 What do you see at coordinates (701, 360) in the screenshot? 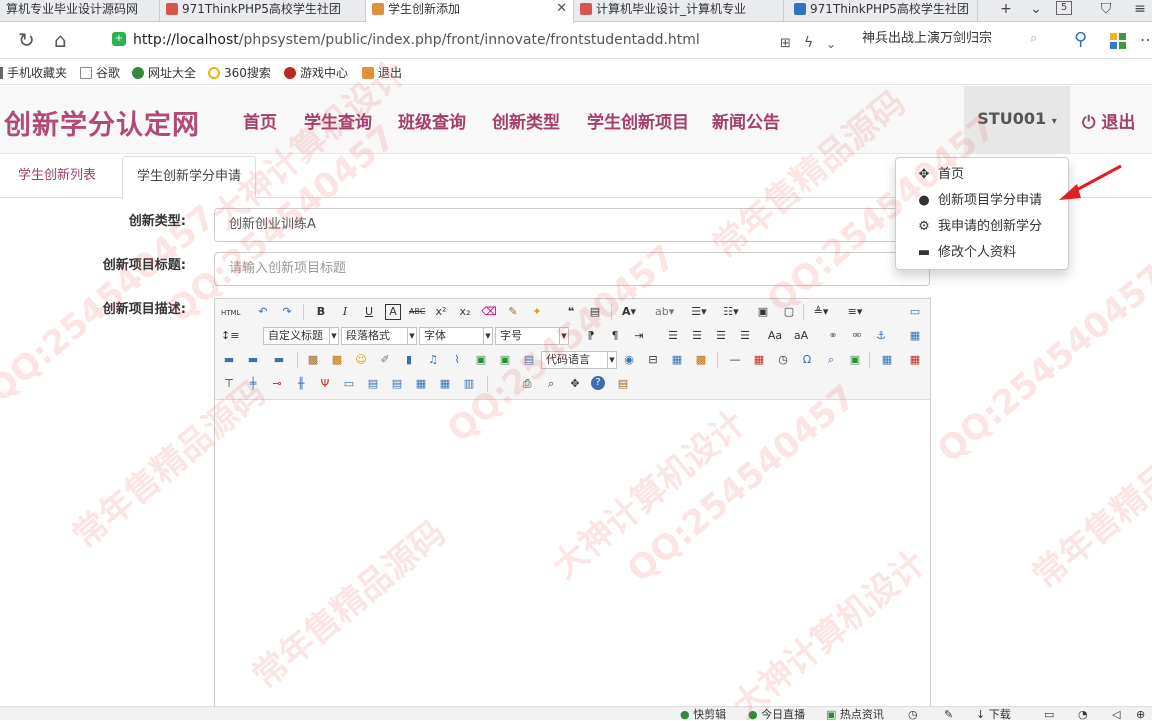
I see `word-image-icon: ▩` at bounding box center [701, 360].